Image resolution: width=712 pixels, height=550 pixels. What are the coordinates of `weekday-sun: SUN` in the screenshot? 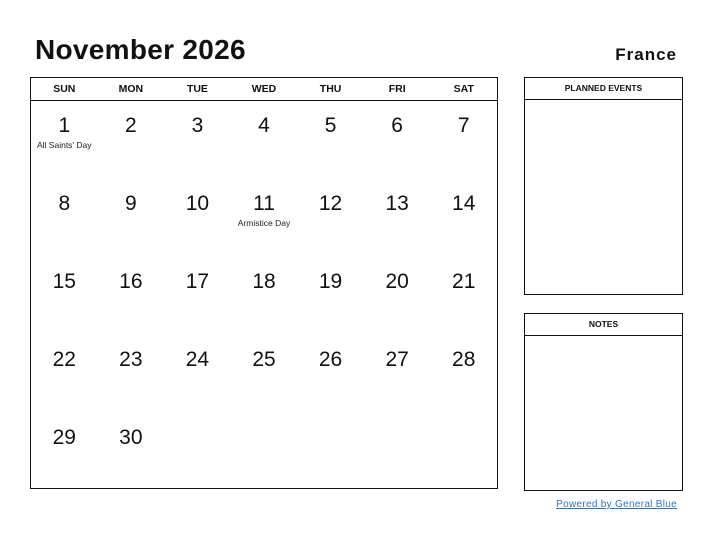 It's located at (64, 89).